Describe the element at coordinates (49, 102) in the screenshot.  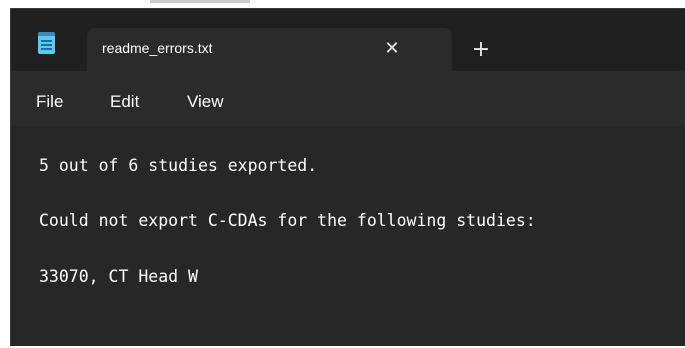
I see `menu-file: File` at that location.